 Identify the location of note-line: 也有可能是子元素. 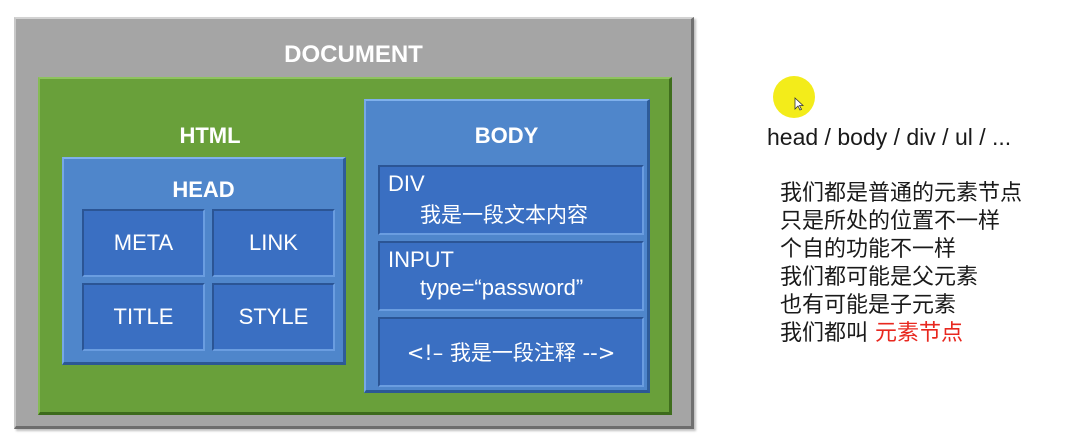
(868, 305).